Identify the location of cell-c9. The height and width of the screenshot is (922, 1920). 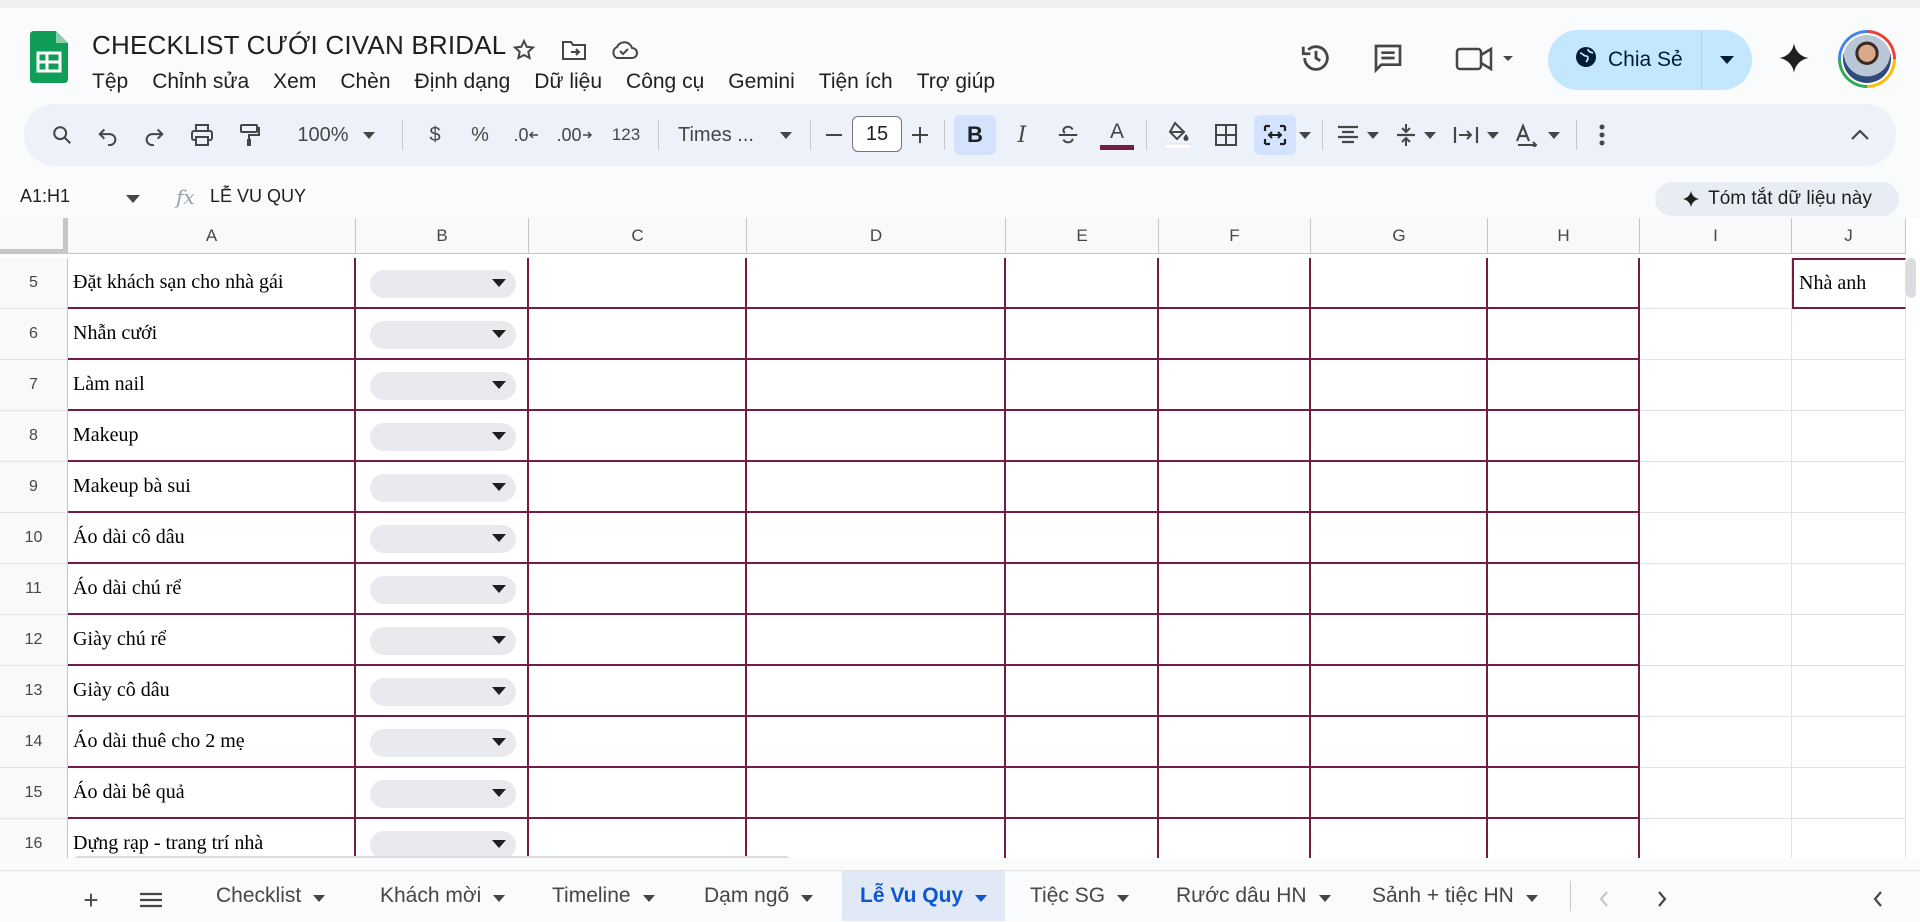
(638, 487).